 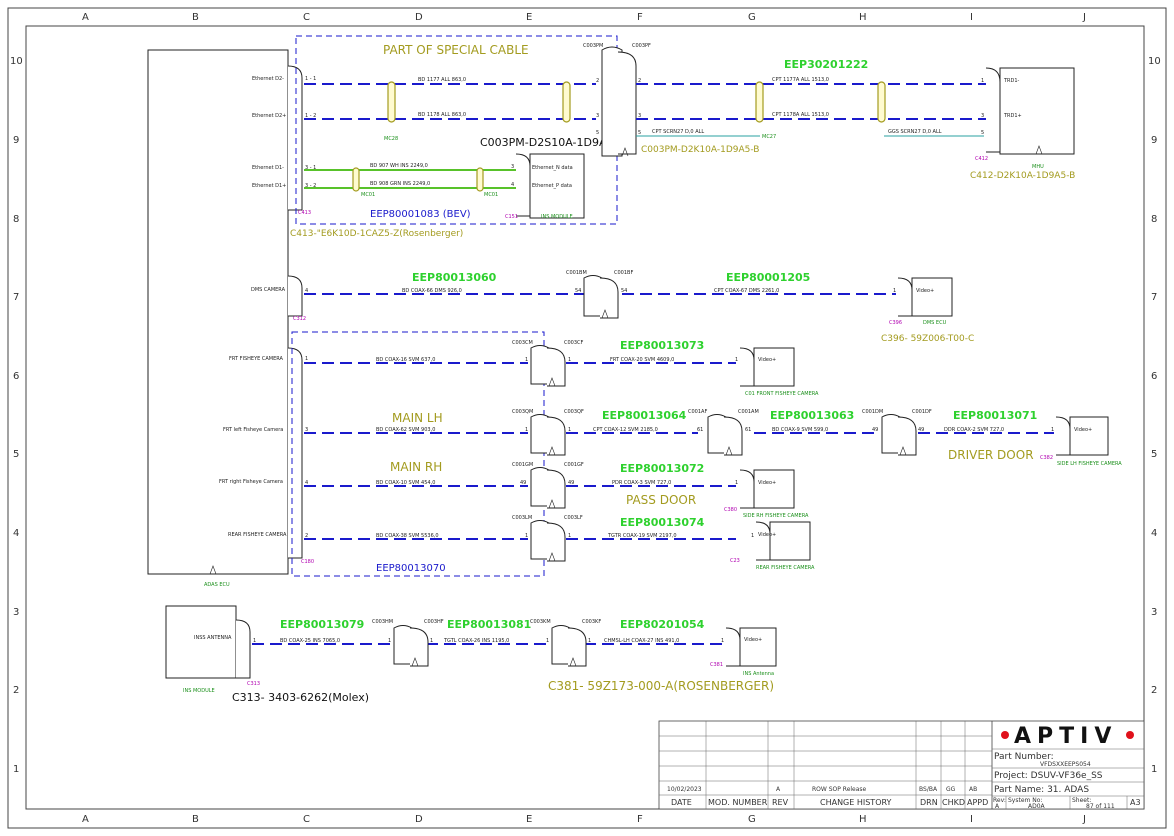 What do you see at coordinates (759, 102) in the screenshot?
I see `ferrite-mc27-left` at bounding box center [759, 102].